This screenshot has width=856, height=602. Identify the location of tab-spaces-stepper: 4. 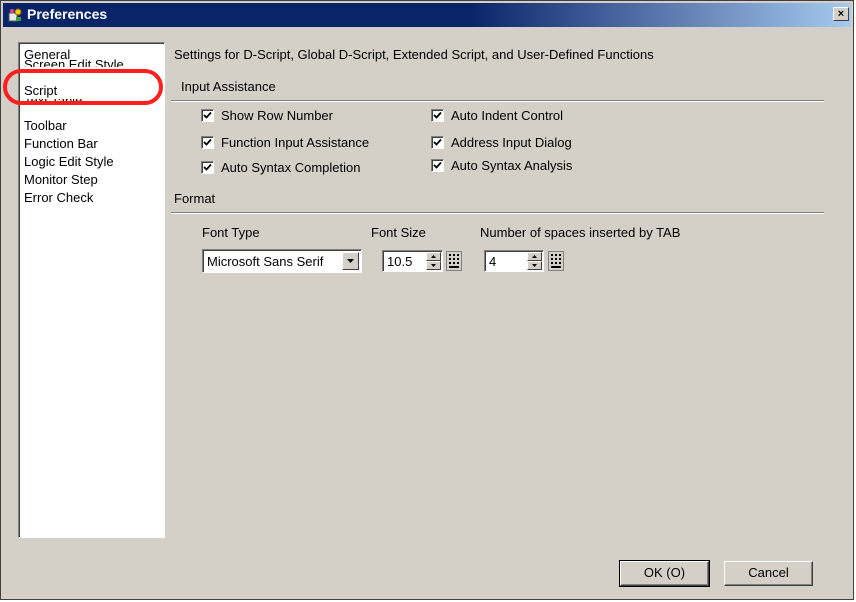
(514, 261).